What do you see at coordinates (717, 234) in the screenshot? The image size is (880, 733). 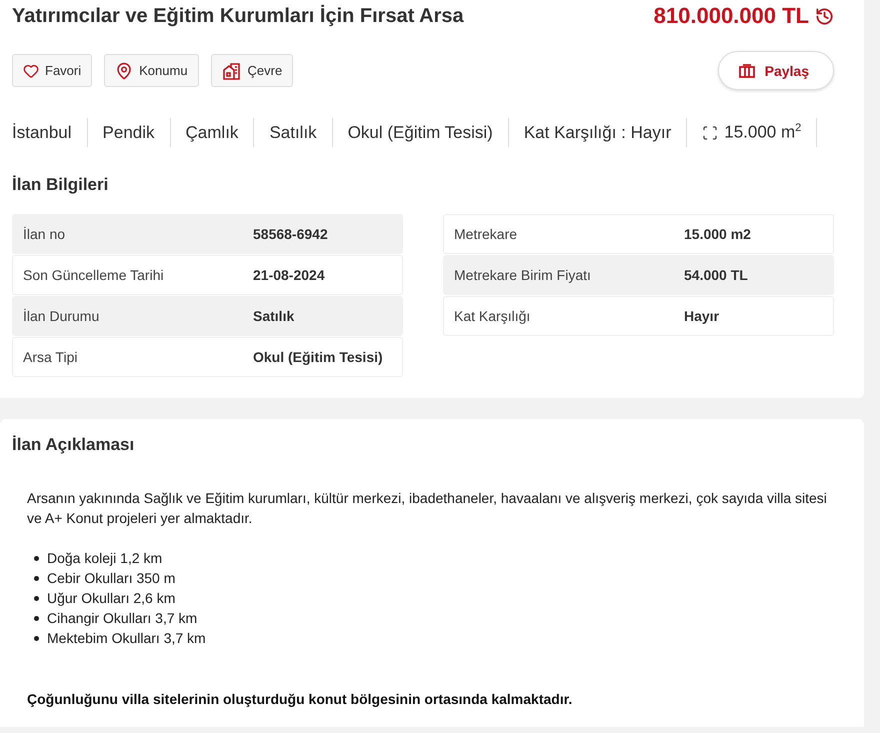 I see `field-value: 15.000 m2` at bounding box center [717, 234].